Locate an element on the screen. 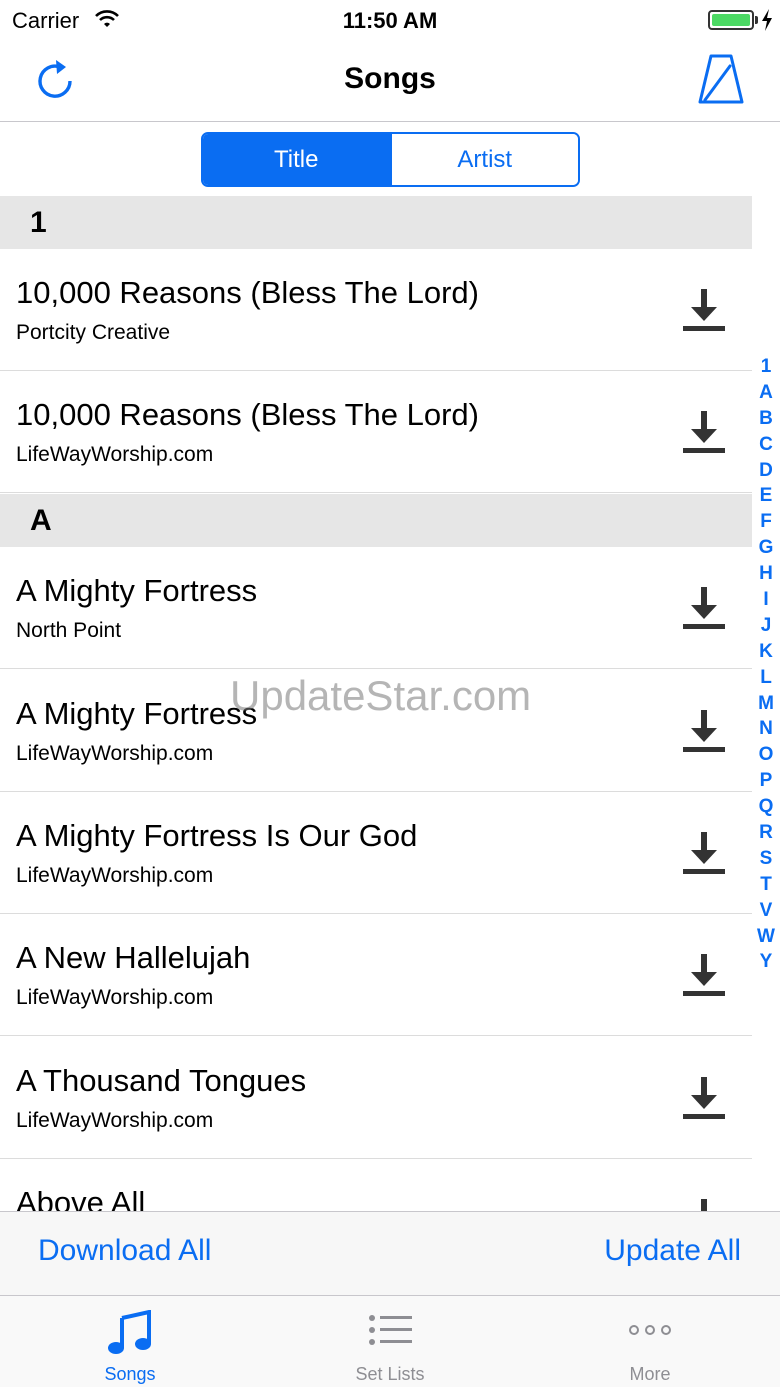 This screenshot has height=1387, width=780. song-artist: Portcity Creative is located at coordinates (93, 332).